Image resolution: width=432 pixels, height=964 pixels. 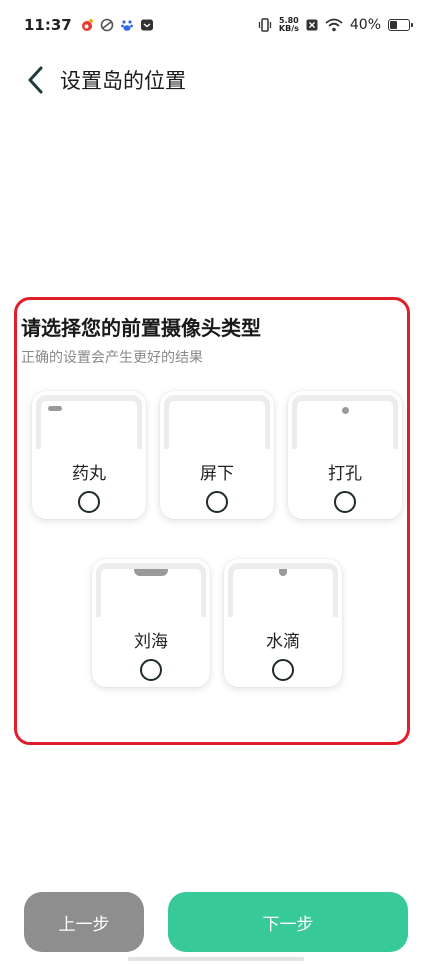 What do you see at coordinates (283, 572) in the screenshot?
I see `waterdrop-camera-icon` at bounding box center [283, 572].